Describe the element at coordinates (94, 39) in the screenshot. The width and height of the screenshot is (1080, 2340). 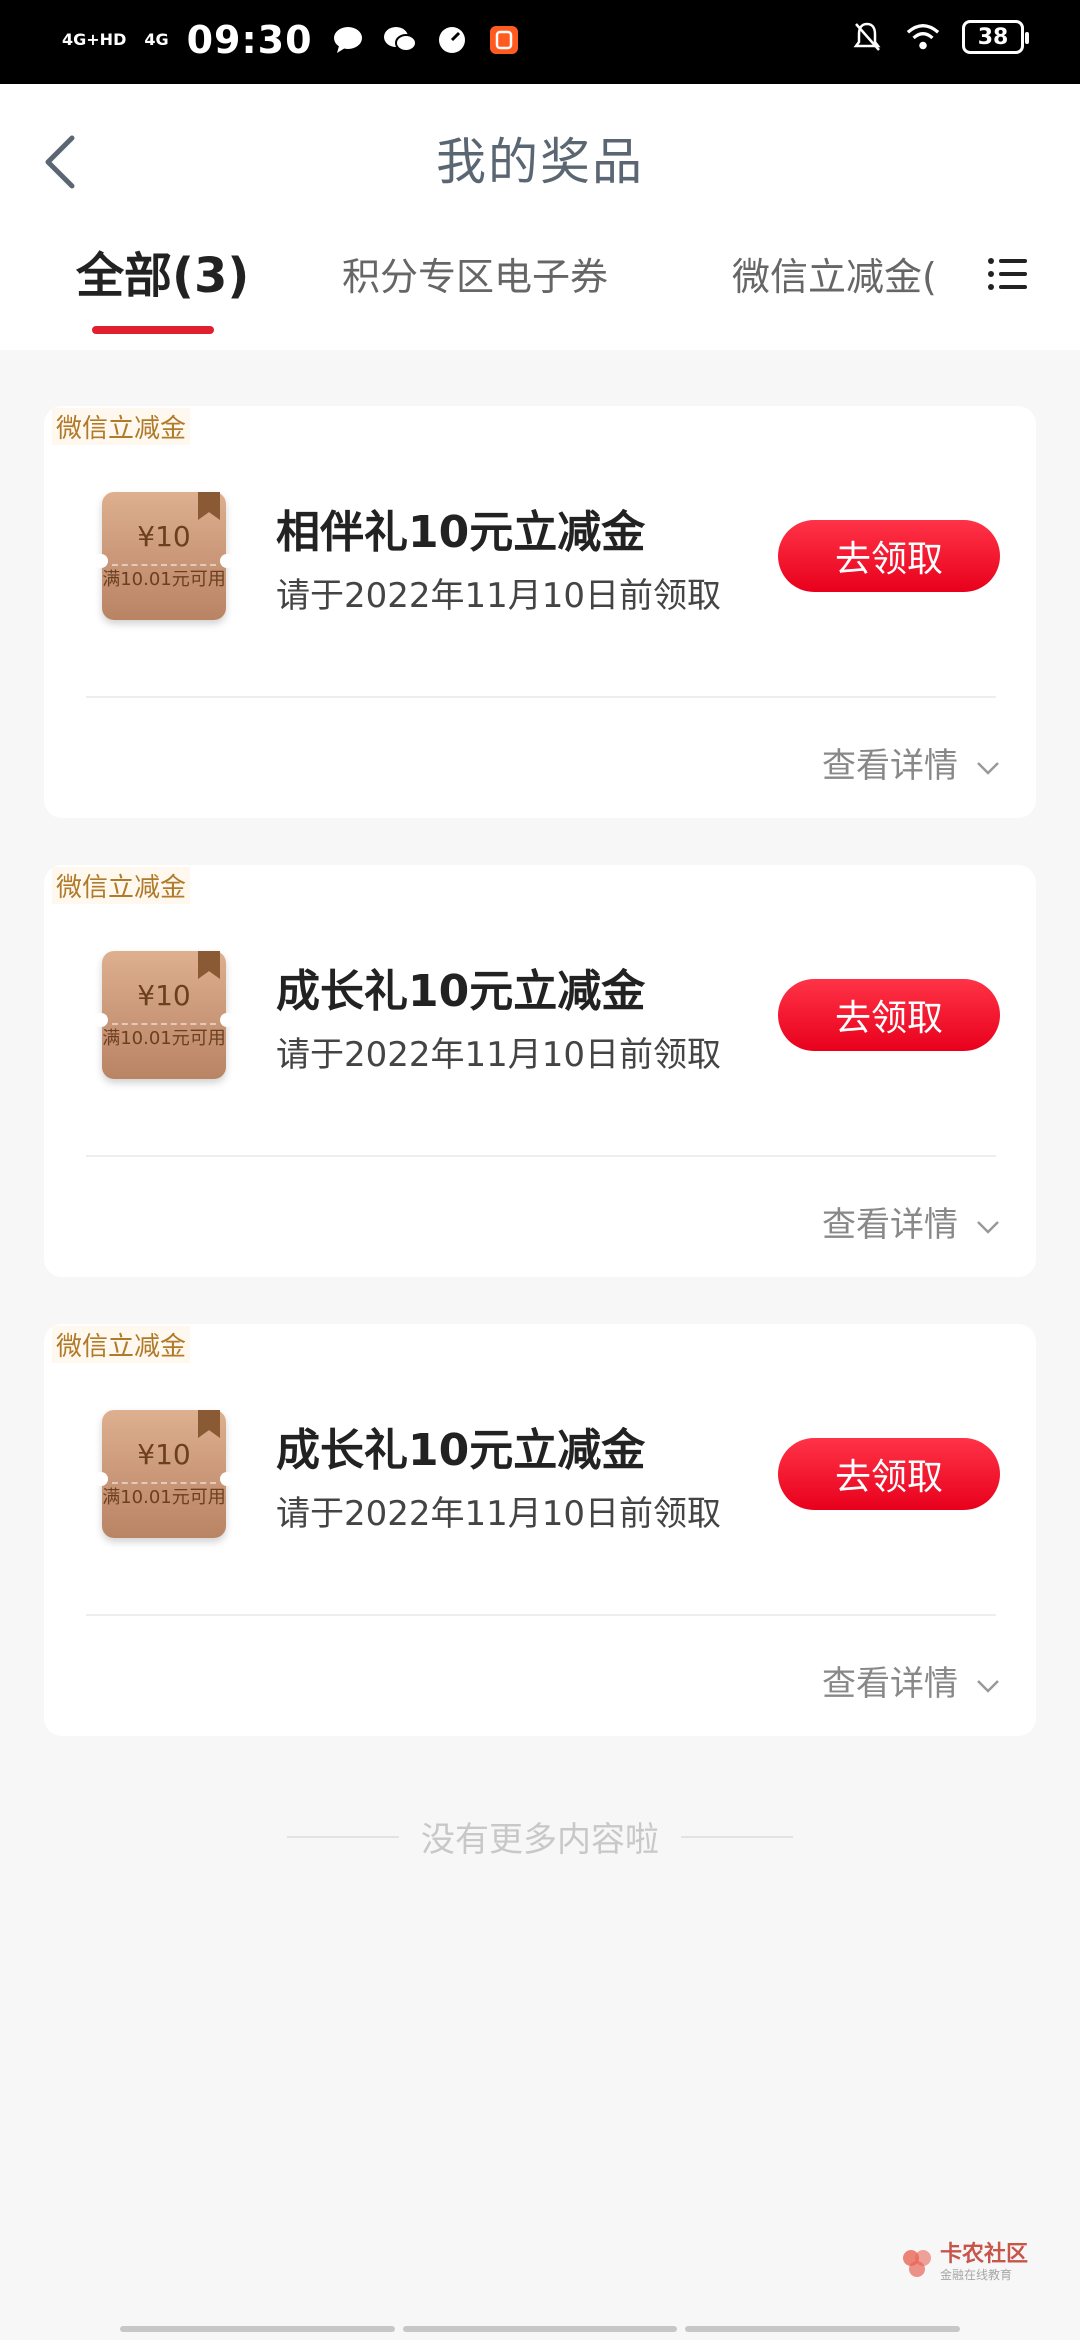
I see `network-indicator-1: 4G+HD` at that location.